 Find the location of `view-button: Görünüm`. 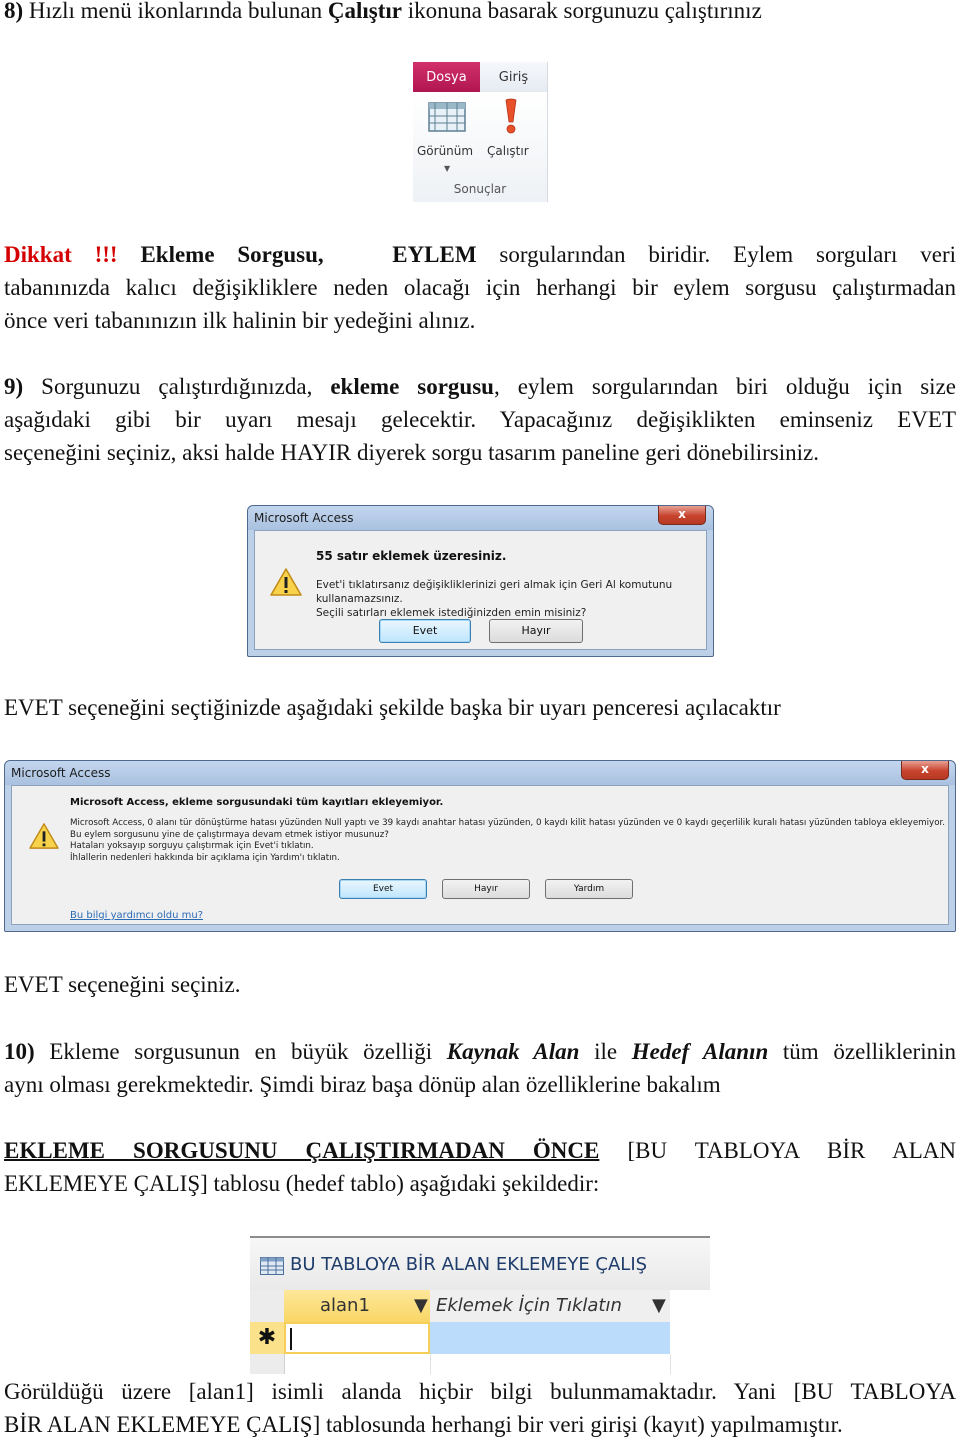

view-button: Görünüm is located at coordinates (445, 151).